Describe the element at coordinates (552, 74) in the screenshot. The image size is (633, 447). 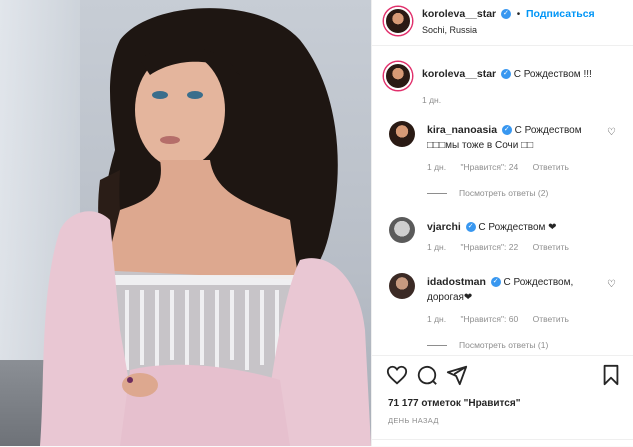
I see `caption-text: С Рождеством !!!` at that location.